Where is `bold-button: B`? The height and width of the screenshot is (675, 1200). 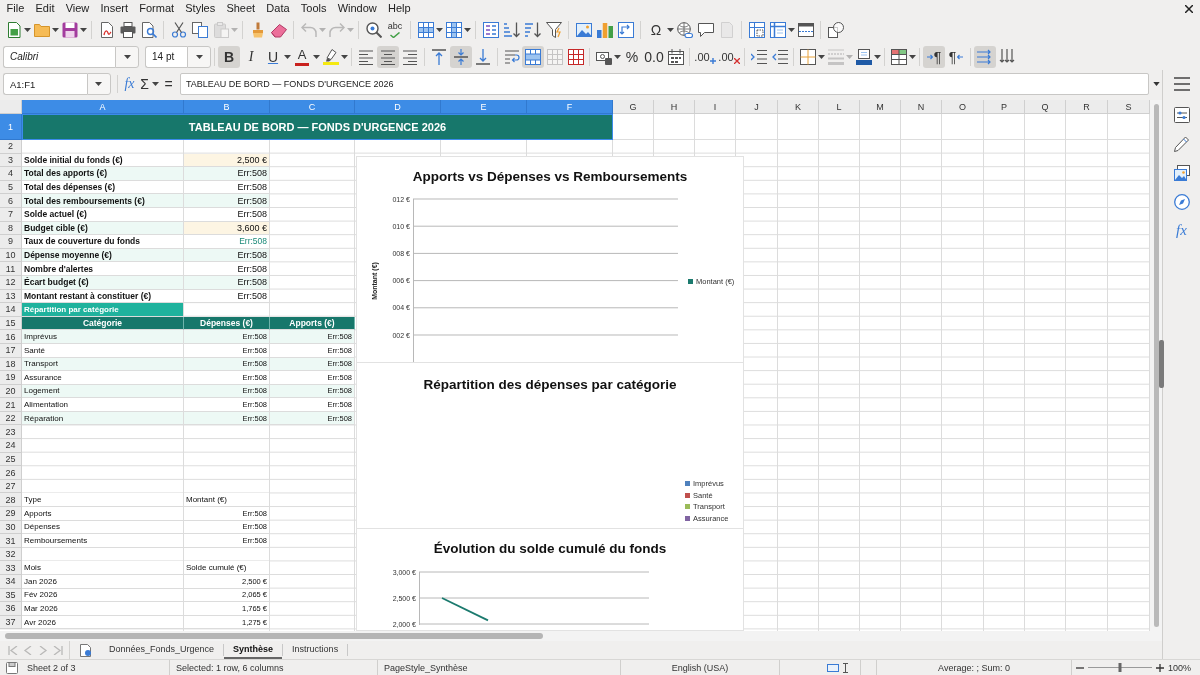 bold-button: B is located at coordinates (229, 56).